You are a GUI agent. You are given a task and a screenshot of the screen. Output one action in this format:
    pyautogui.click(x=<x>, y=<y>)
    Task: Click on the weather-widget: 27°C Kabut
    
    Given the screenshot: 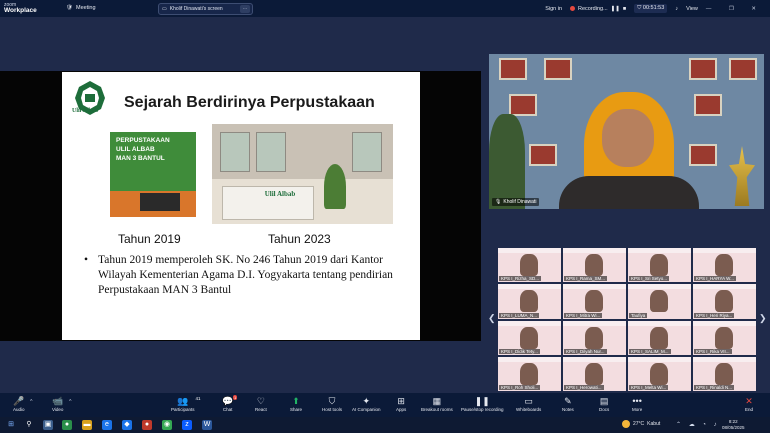 What is the action you would take?
    pyautogui.click(x=641, y=424)
    